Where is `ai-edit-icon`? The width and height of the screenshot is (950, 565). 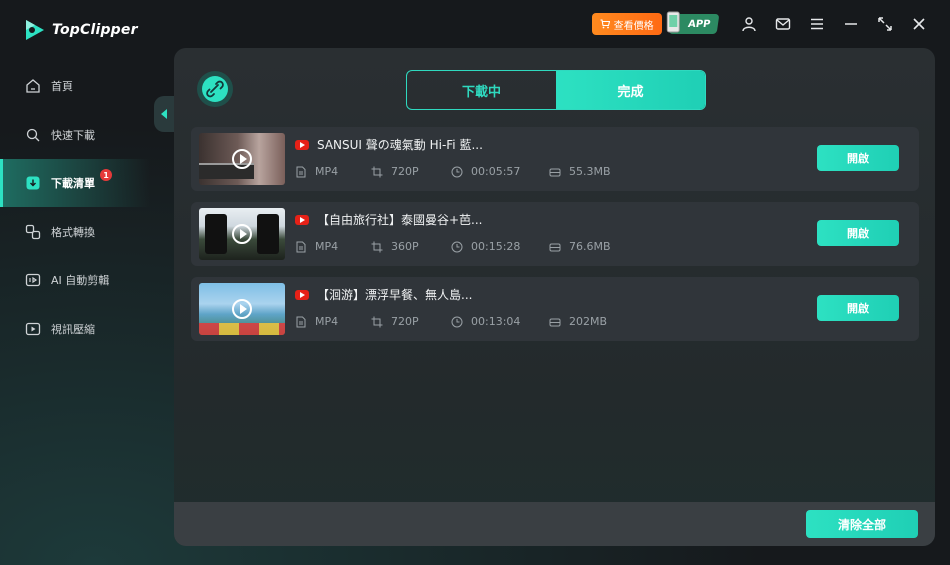
ai-edit-icon is located at coordinates (33, 280).